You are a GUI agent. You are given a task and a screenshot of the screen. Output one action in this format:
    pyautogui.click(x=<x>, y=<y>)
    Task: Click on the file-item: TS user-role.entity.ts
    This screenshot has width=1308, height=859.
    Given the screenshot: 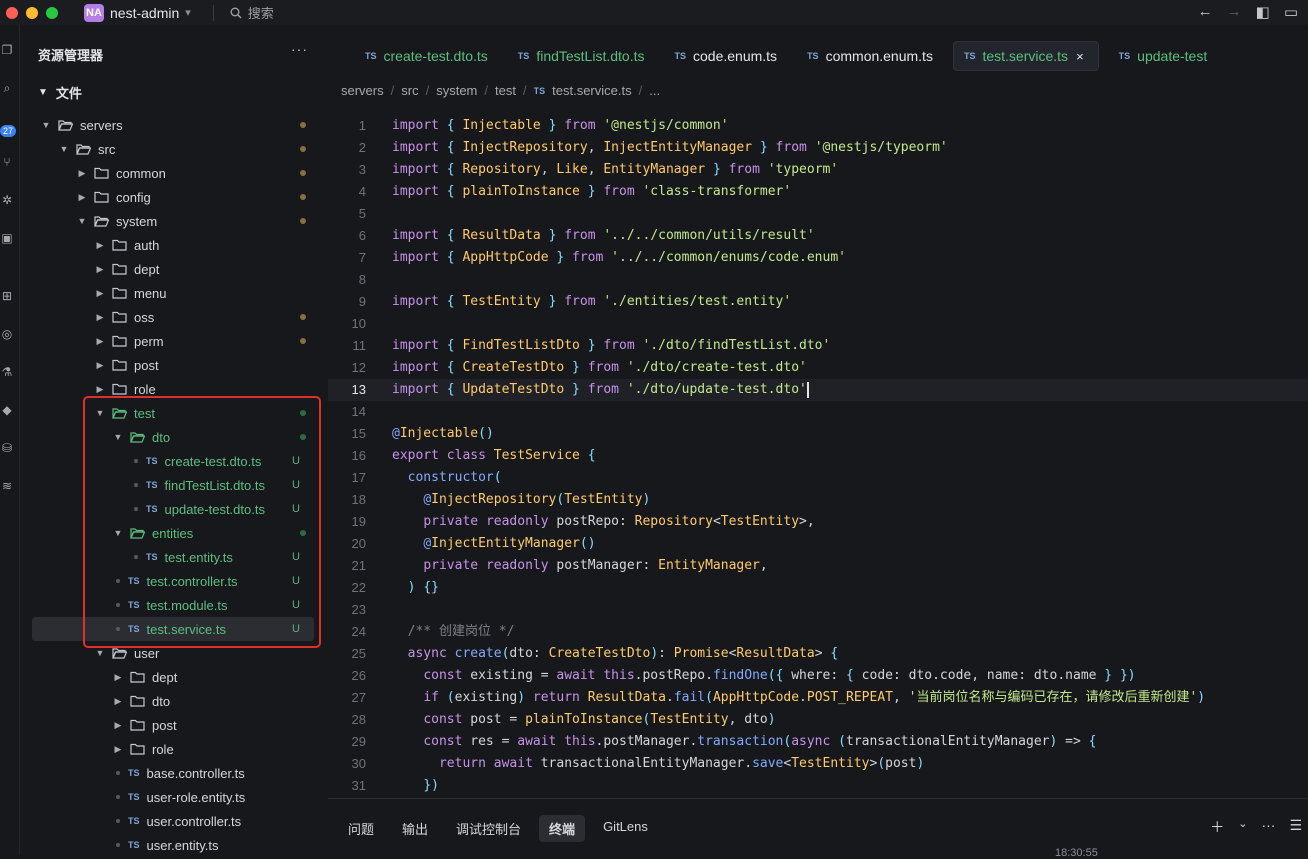 What is the action you would take?
    pyautogui.click(x=173, y=797)
    